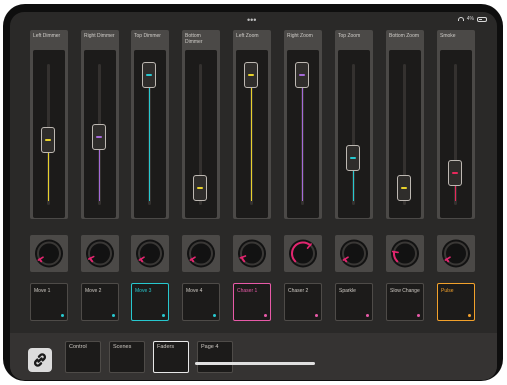 This screenshot has height=385, width=507. I want to click on multitasking-dots: •••, so click(251, 20).